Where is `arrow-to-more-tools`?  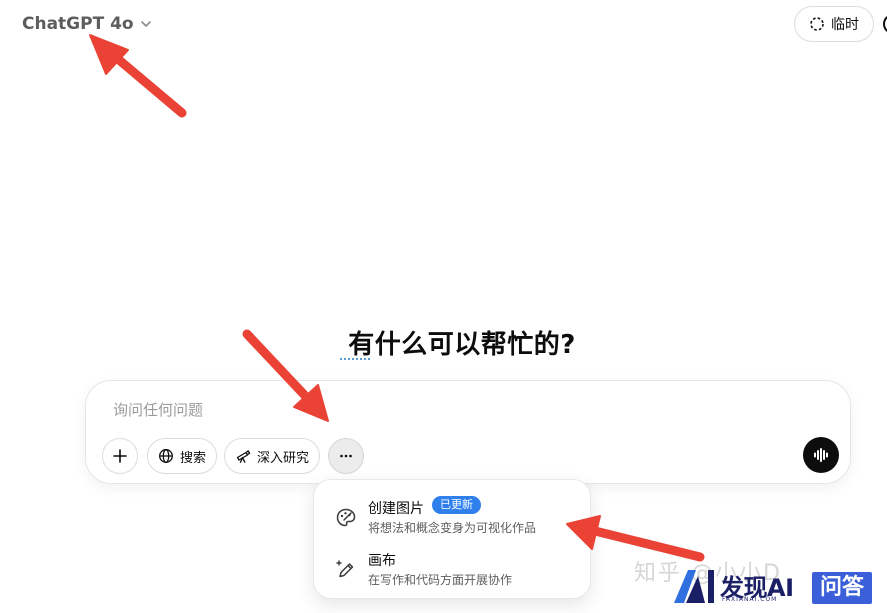
arrow-to-more-tools is located at coordinates (285, 375).